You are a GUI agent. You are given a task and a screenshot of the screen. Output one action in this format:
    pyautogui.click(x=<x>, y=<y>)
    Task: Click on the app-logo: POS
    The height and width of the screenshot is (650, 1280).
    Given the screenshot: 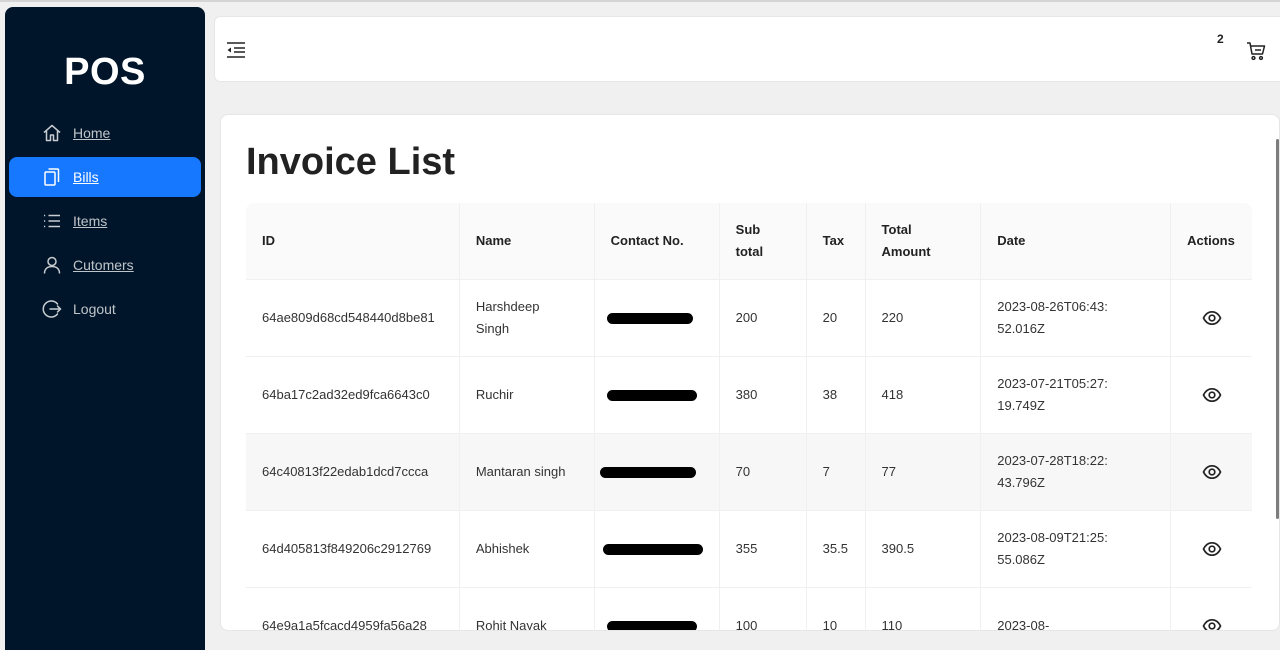 What is the action you would take?
    pyautogui.click(x=105, y=72)
    